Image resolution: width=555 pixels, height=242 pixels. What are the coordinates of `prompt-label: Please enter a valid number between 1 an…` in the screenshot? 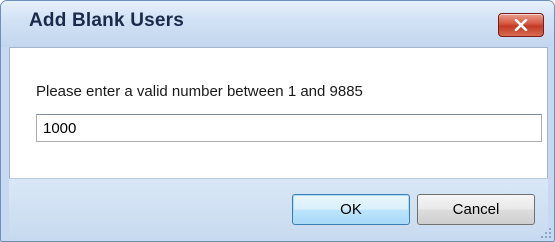 It's located at (199, 91).